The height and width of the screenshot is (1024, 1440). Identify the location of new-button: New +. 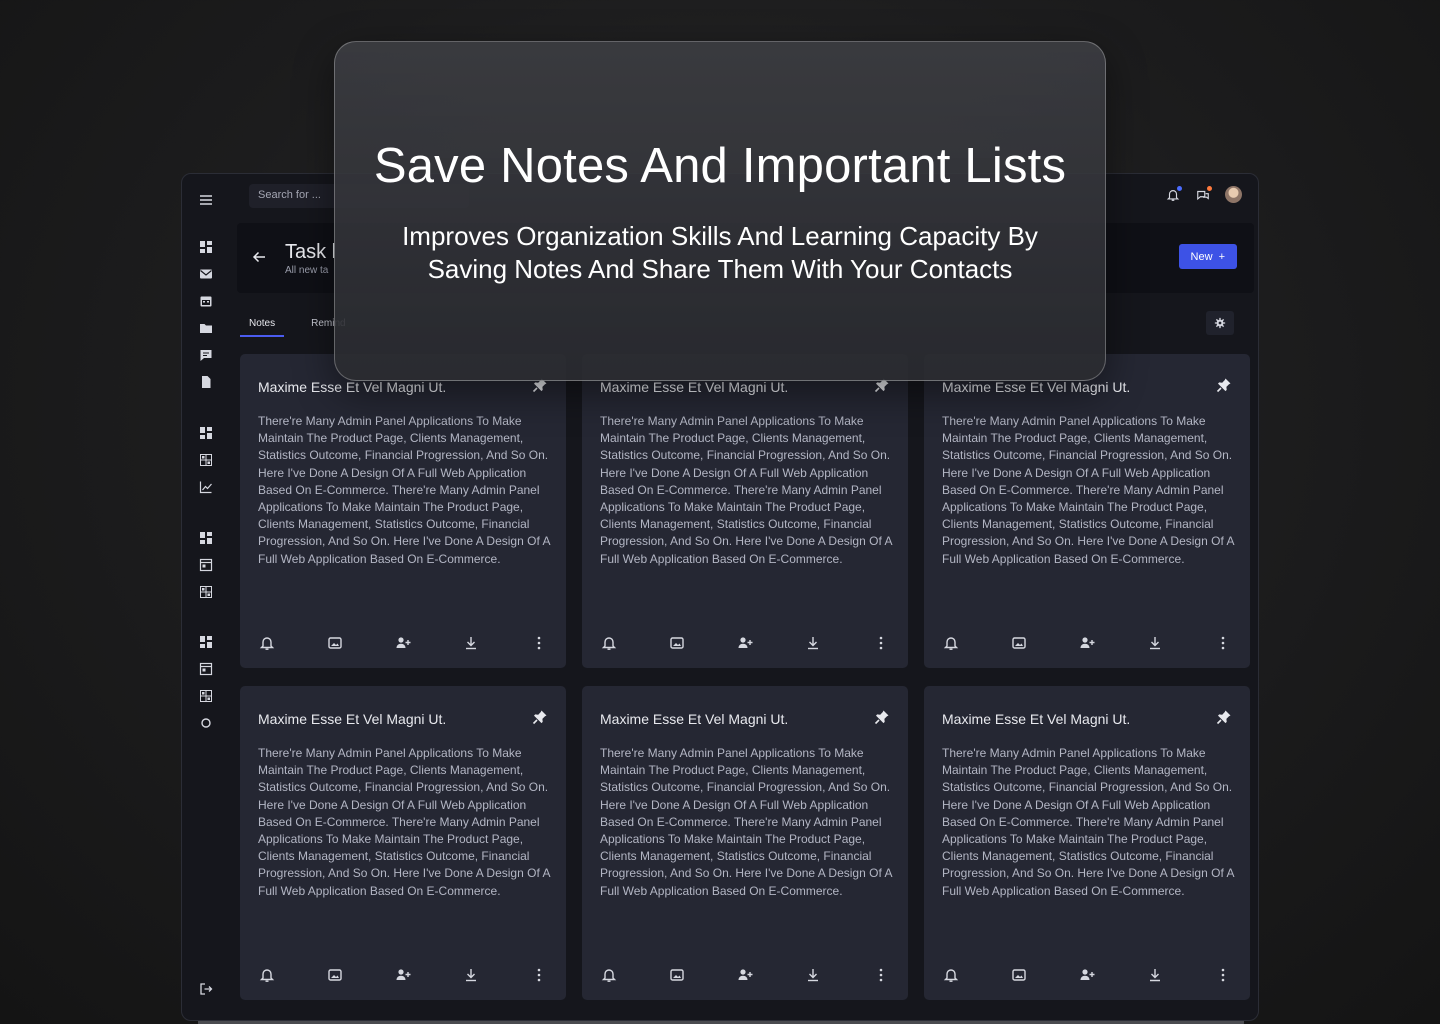
(1207, 256).